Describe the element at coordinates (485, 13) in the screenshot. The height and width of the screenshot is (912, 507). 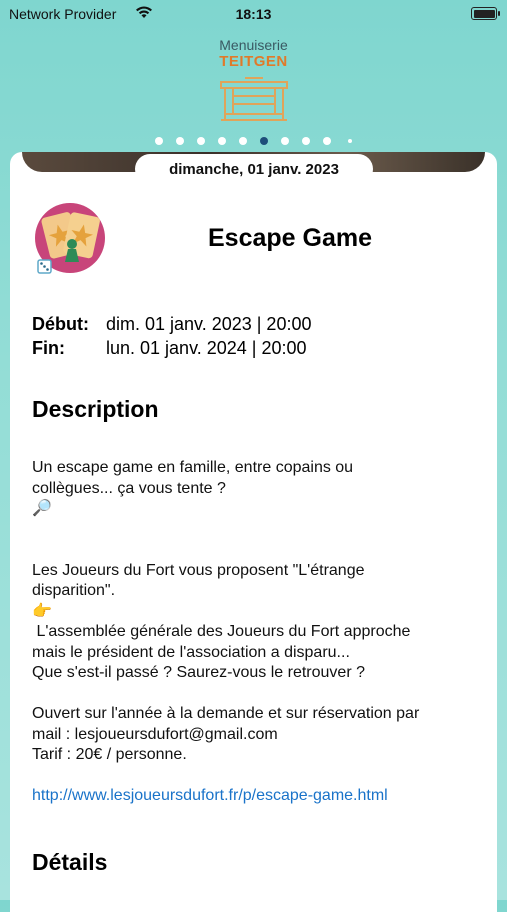
I see `battery-icon` at that location.